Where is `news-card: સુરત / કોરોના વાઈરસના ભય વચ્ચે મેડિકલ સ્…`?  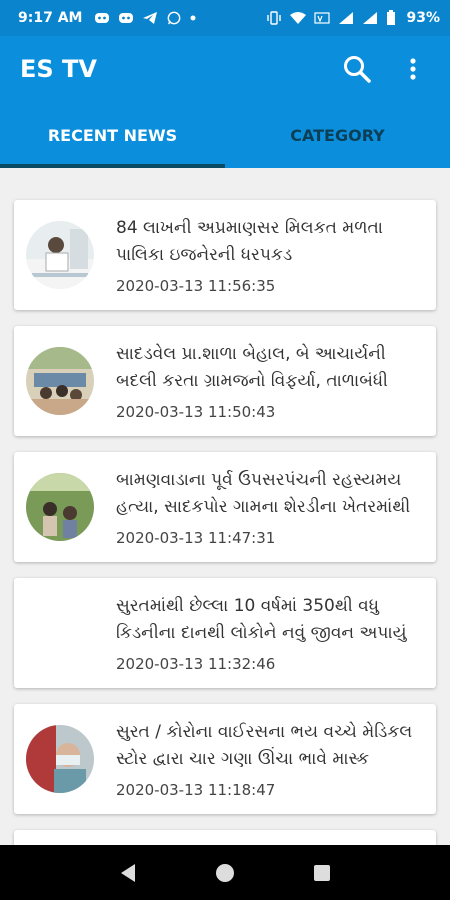
news-card: સુરત / કોરોના વાઈરસના ભય વચ્ચે મેડિકલ સ્… is located at coordinates (225, 759).